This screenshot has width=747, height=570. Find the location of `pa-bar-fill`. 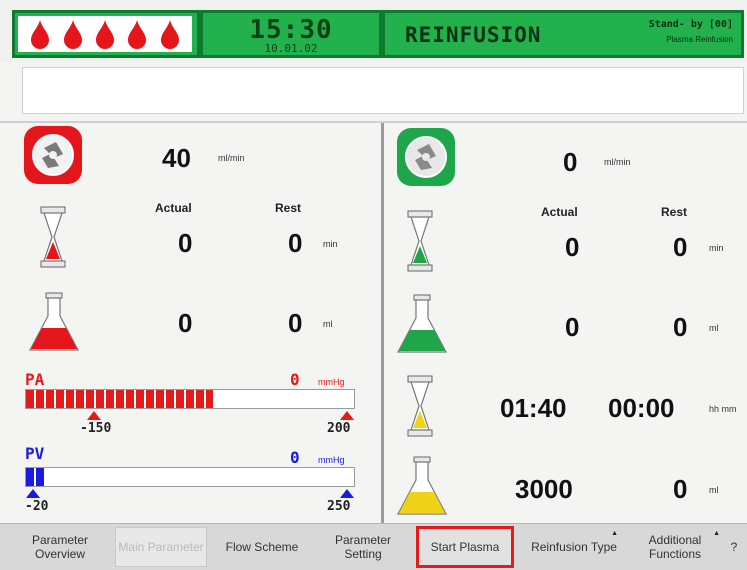

pa-bar-fill is located at coordinates (119, 399).